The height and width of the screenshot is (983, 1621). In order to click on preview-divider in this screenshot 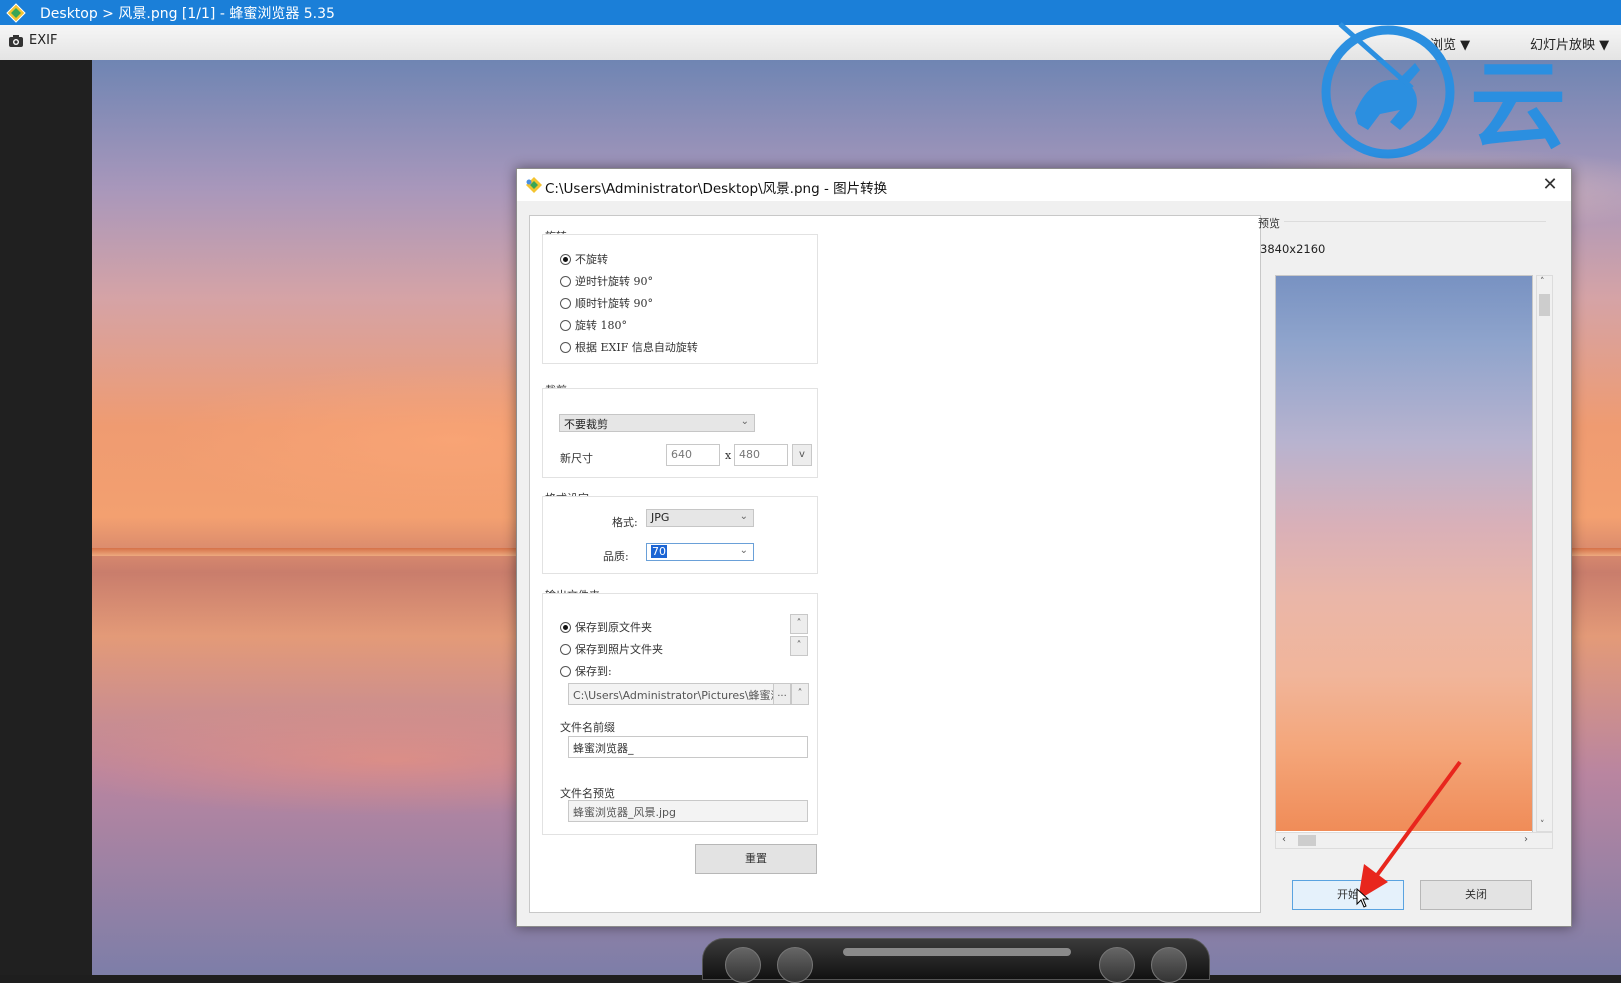, I will do `click(1415, 221)`.